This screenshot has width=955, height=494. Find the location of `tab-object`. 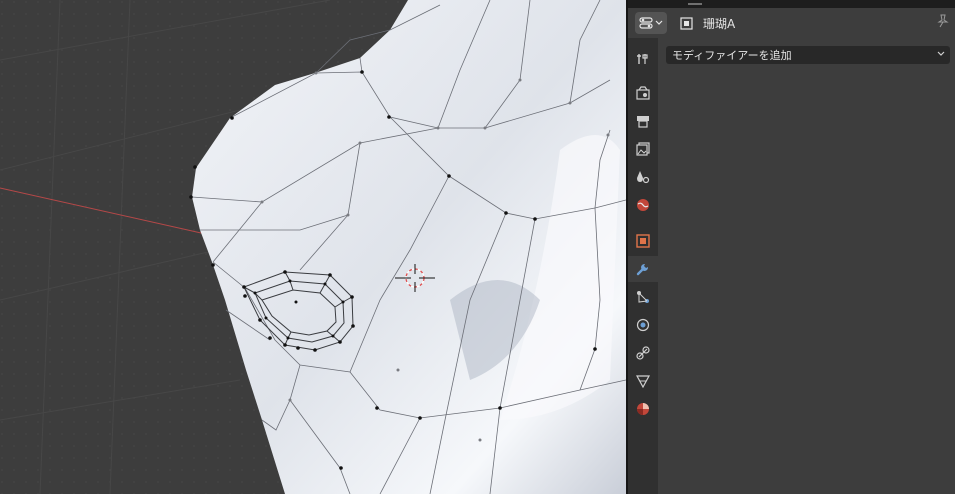

tab-object is located at coordinates (643, 241).